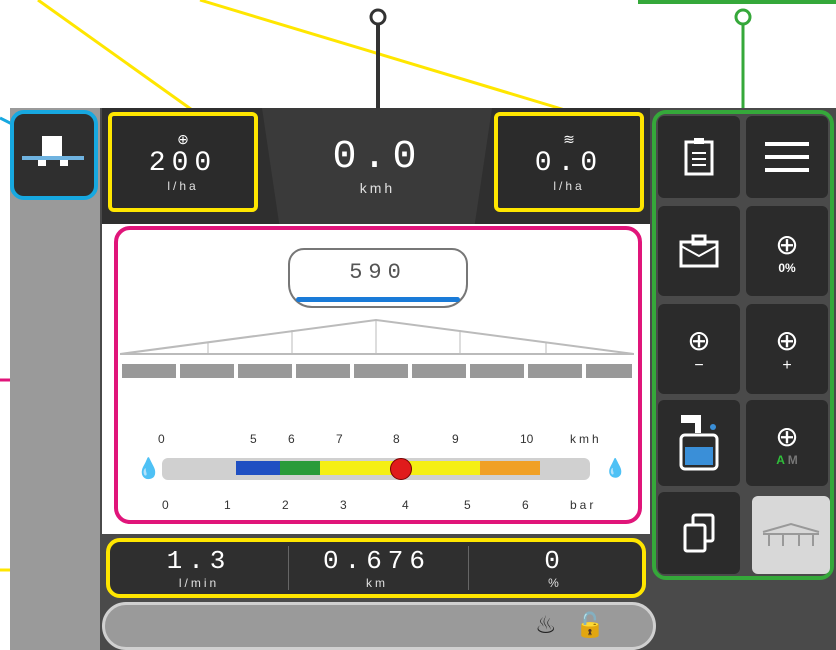  What do you see at coordinates (300, 468) in the screenshot?
I see `gauge-zone-green` at bounding box center [300, 468].